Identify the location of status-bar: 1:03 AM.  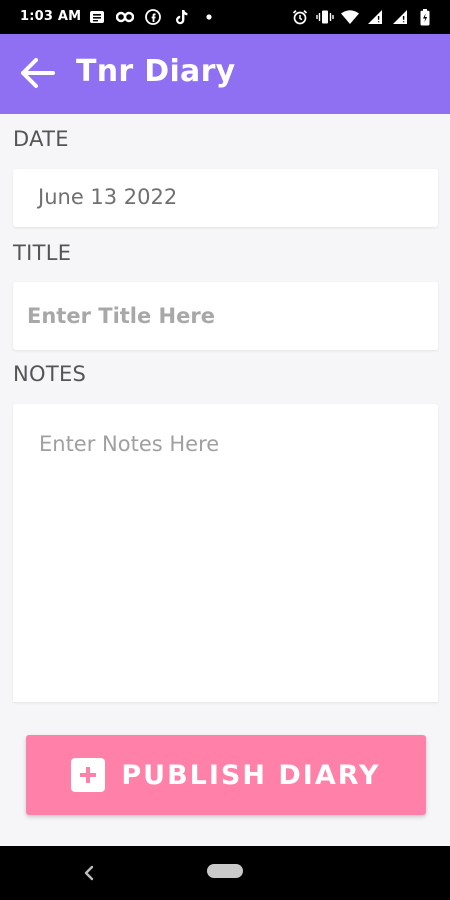
(225, 17).